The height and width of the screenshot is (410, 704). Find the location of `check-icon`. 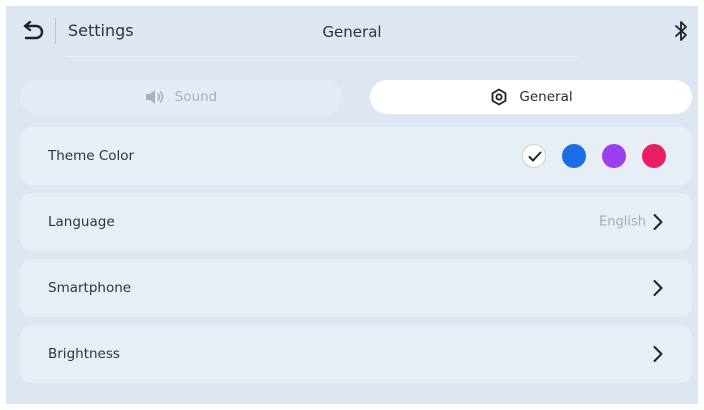

check-icon is located at coordinates (535, 156).